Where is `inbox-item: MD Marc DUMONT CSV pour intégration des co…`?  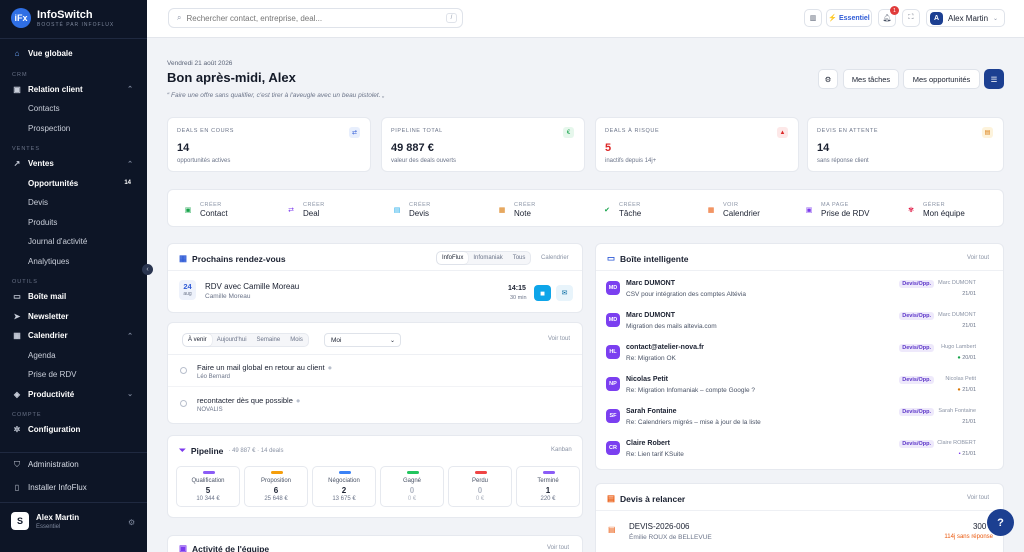
inbox-item: MD Marc DUMONT CSV pour intégration des co… is located at coordinates (791, 292).